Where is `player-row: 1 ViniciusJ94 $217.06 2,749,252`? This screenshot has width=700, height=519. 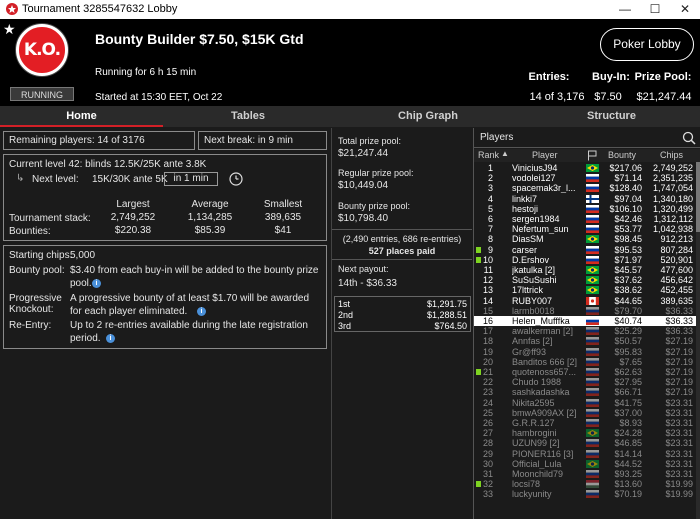
player-row: 1 ViniciusJ94 $217.06 2,749,252 is located at coordinates (587, 168).